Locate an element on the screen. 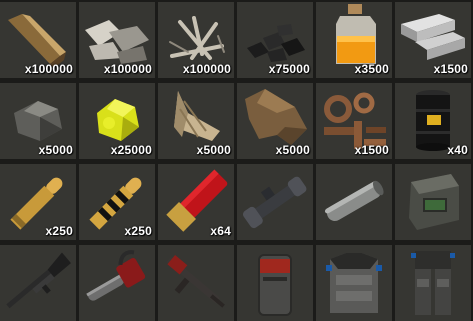  assault-rifle-icon is located at coordinates (195, 281).